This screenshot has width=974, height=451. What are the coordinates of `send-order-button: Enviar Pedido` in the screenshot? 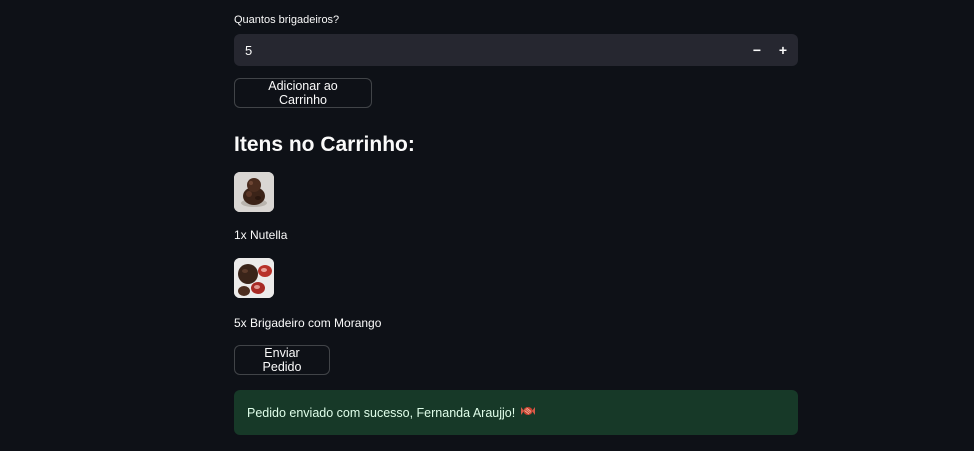 It's located at (282, 360).